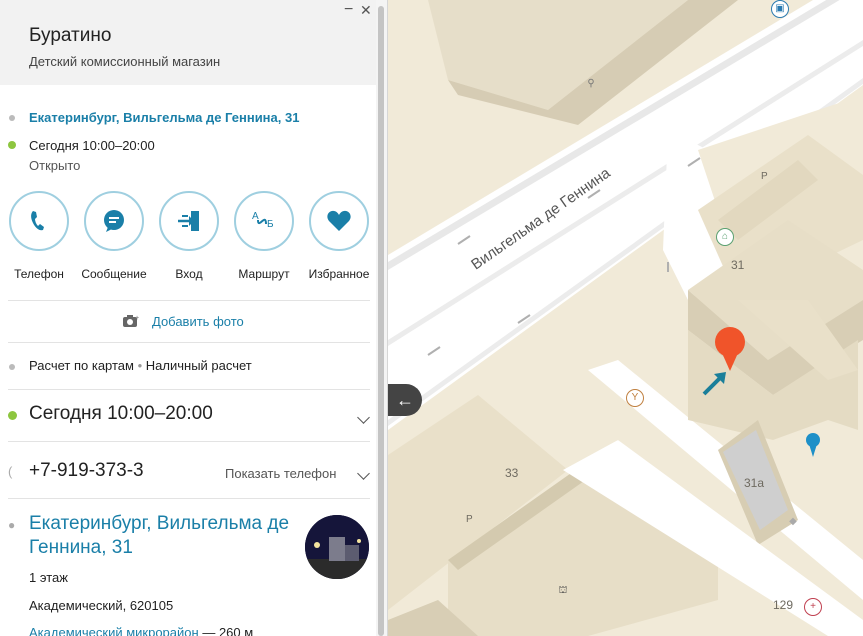  I want to click on payment-bullet-icon, so click(12, 367).